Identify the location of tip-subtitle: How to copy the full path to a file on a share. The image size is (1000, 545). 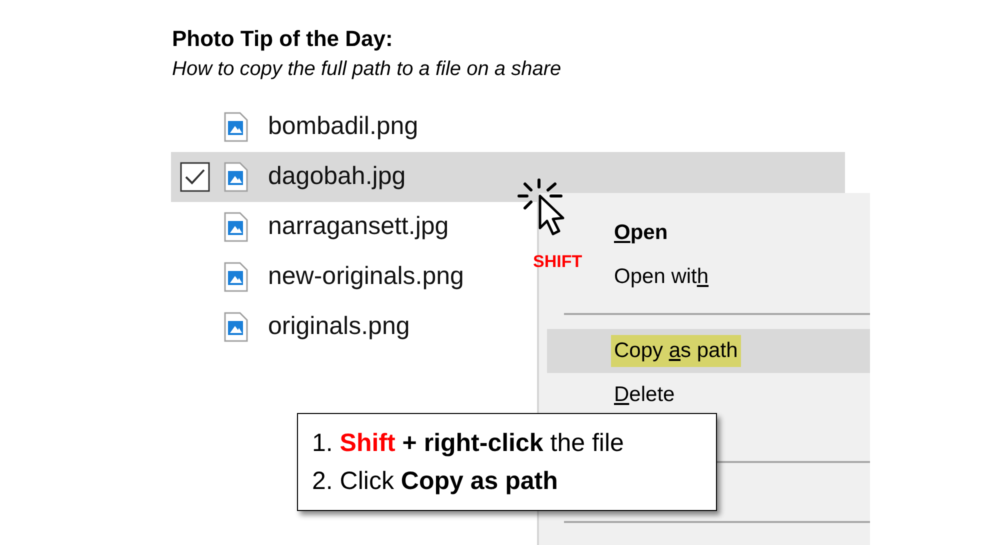
(367, 69).